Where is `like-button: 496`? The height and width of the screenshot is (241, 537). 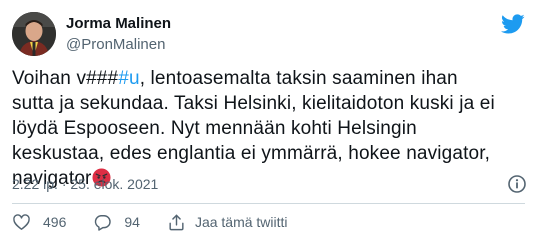 like-button: 496 is located at coordinates (39, 222).